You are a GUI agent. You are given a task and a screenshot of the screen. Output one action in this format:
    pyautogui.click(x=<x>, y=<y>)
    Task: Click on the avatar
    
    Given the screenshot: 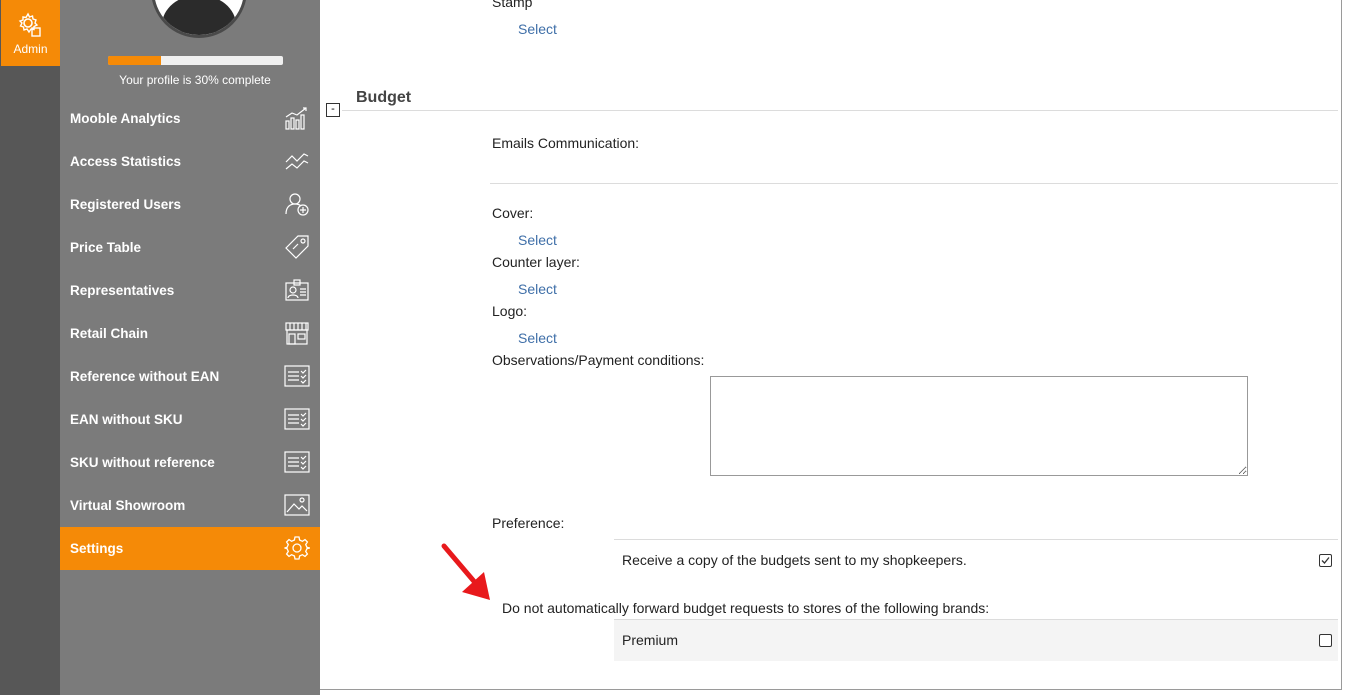 What is the action you would take?
    pyautogui.click(x=199, y=19)
    